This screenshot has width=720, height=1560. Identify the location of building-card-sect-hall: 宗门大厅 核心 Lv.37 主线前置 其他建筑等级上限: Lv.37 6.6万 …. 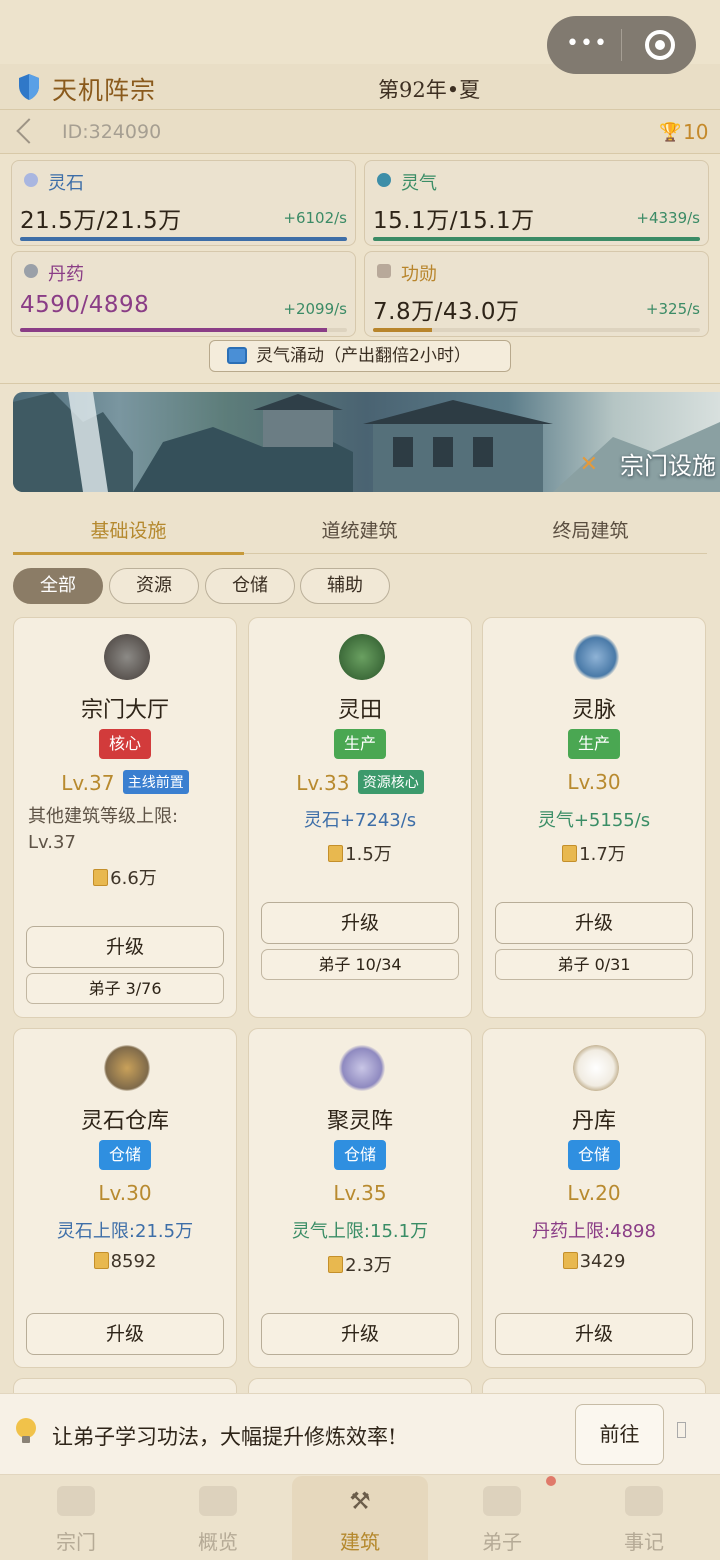
(125, 817).